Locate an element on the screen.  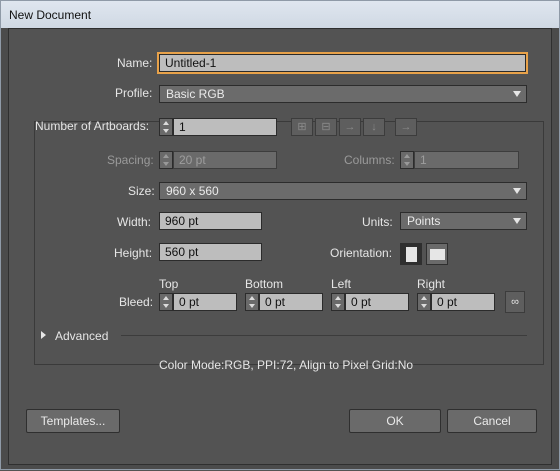
columns-label: Columns: is located at coordinates (369, 160).